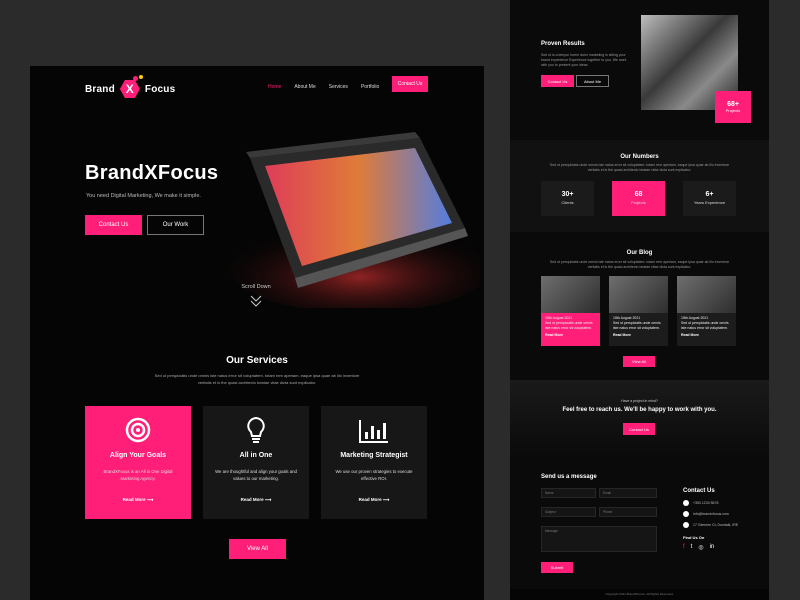  I want to click on logo-text-right: Focus, so click(160, 89).